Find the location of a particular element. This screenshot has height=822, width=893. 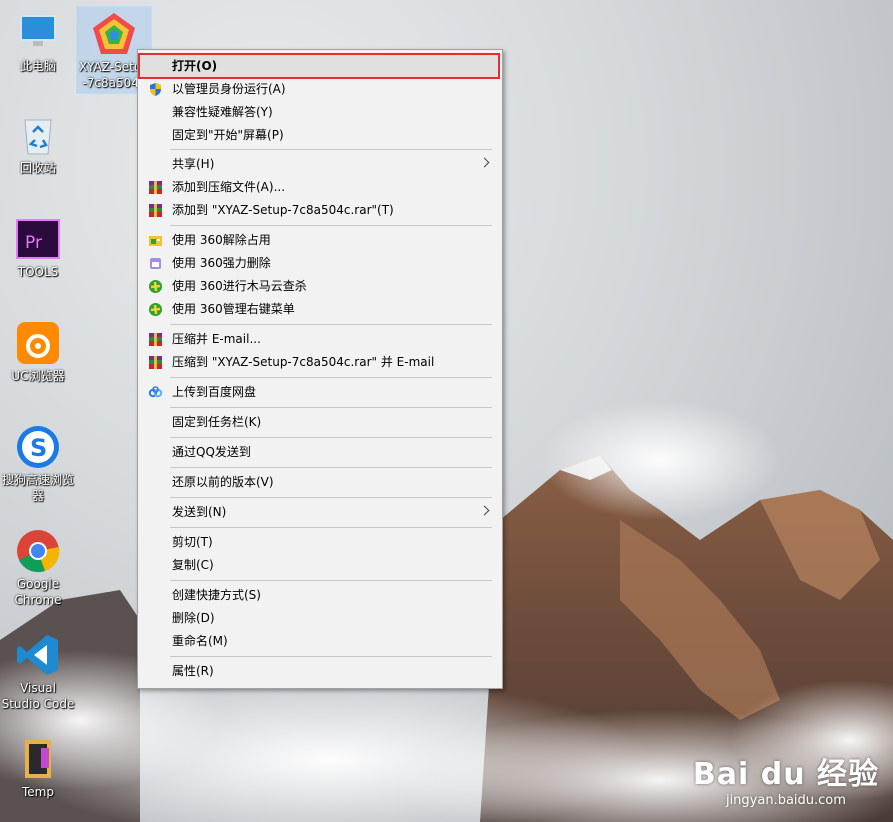

menu-item-label: 通过QQ发送到 is located at coordinates (211, 452).